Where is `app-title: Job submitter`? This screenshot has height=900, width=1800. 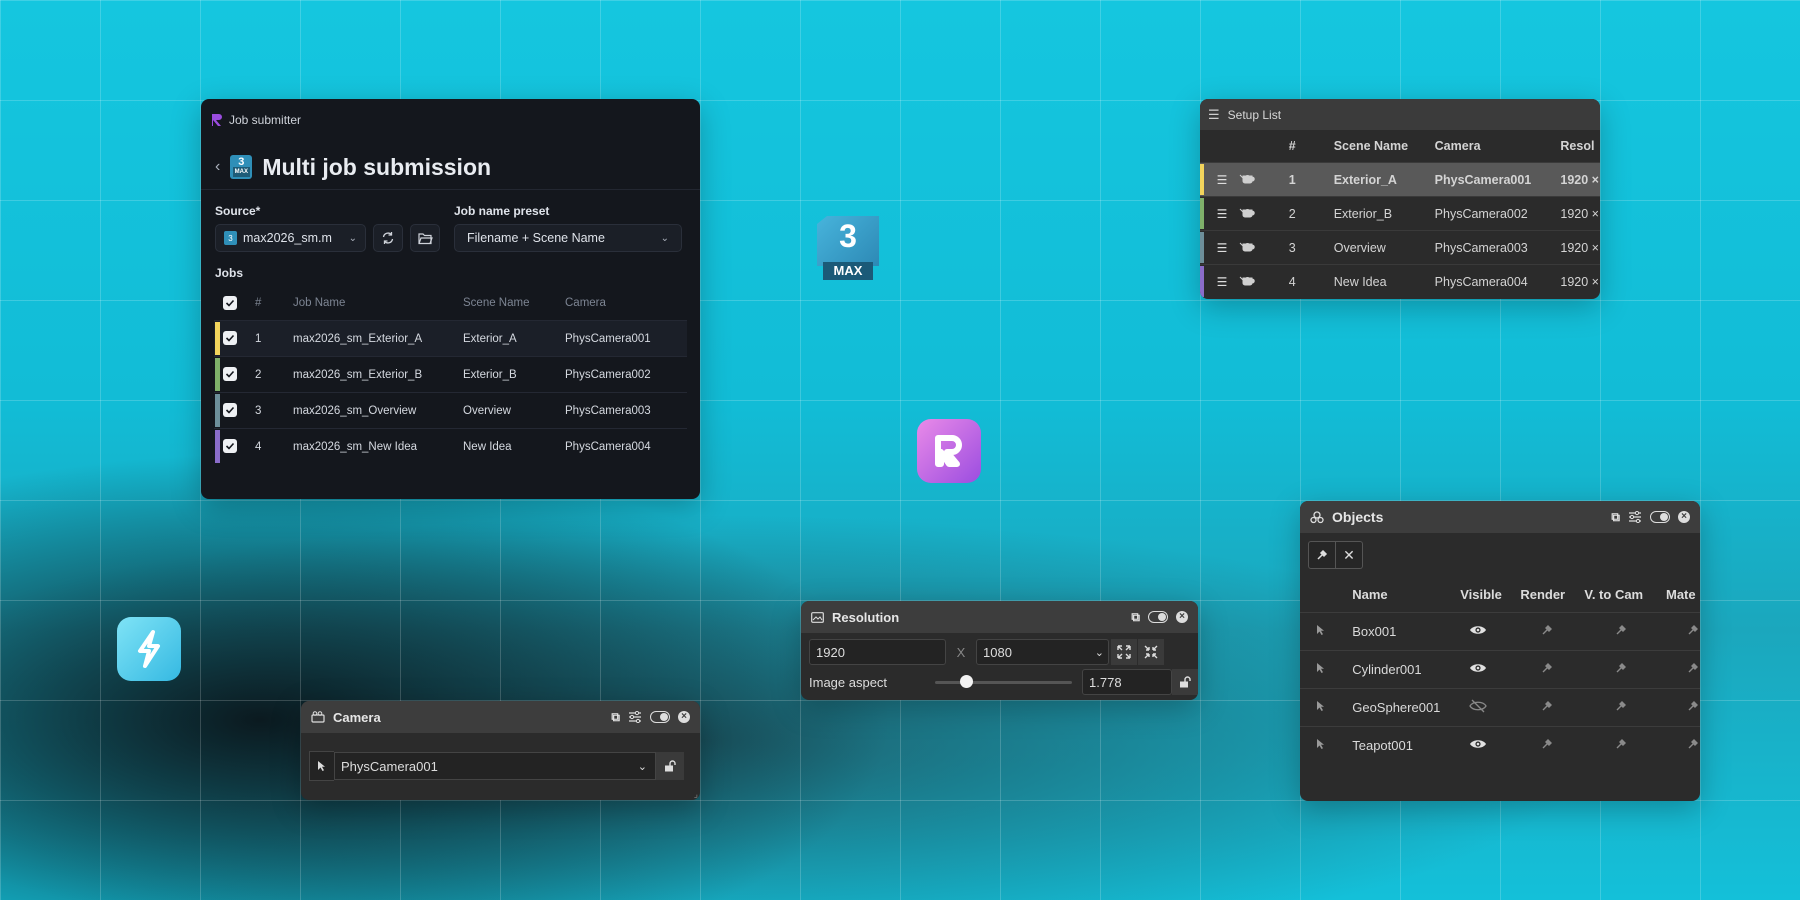 app-title: Job submitter is located at coordinates (265, 120).